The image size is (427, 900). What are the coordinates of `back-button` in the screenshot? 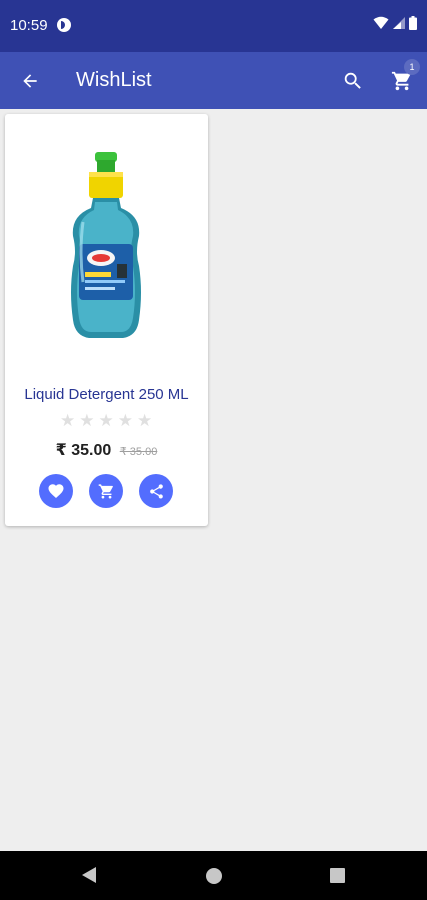 It's located at (30, 81).